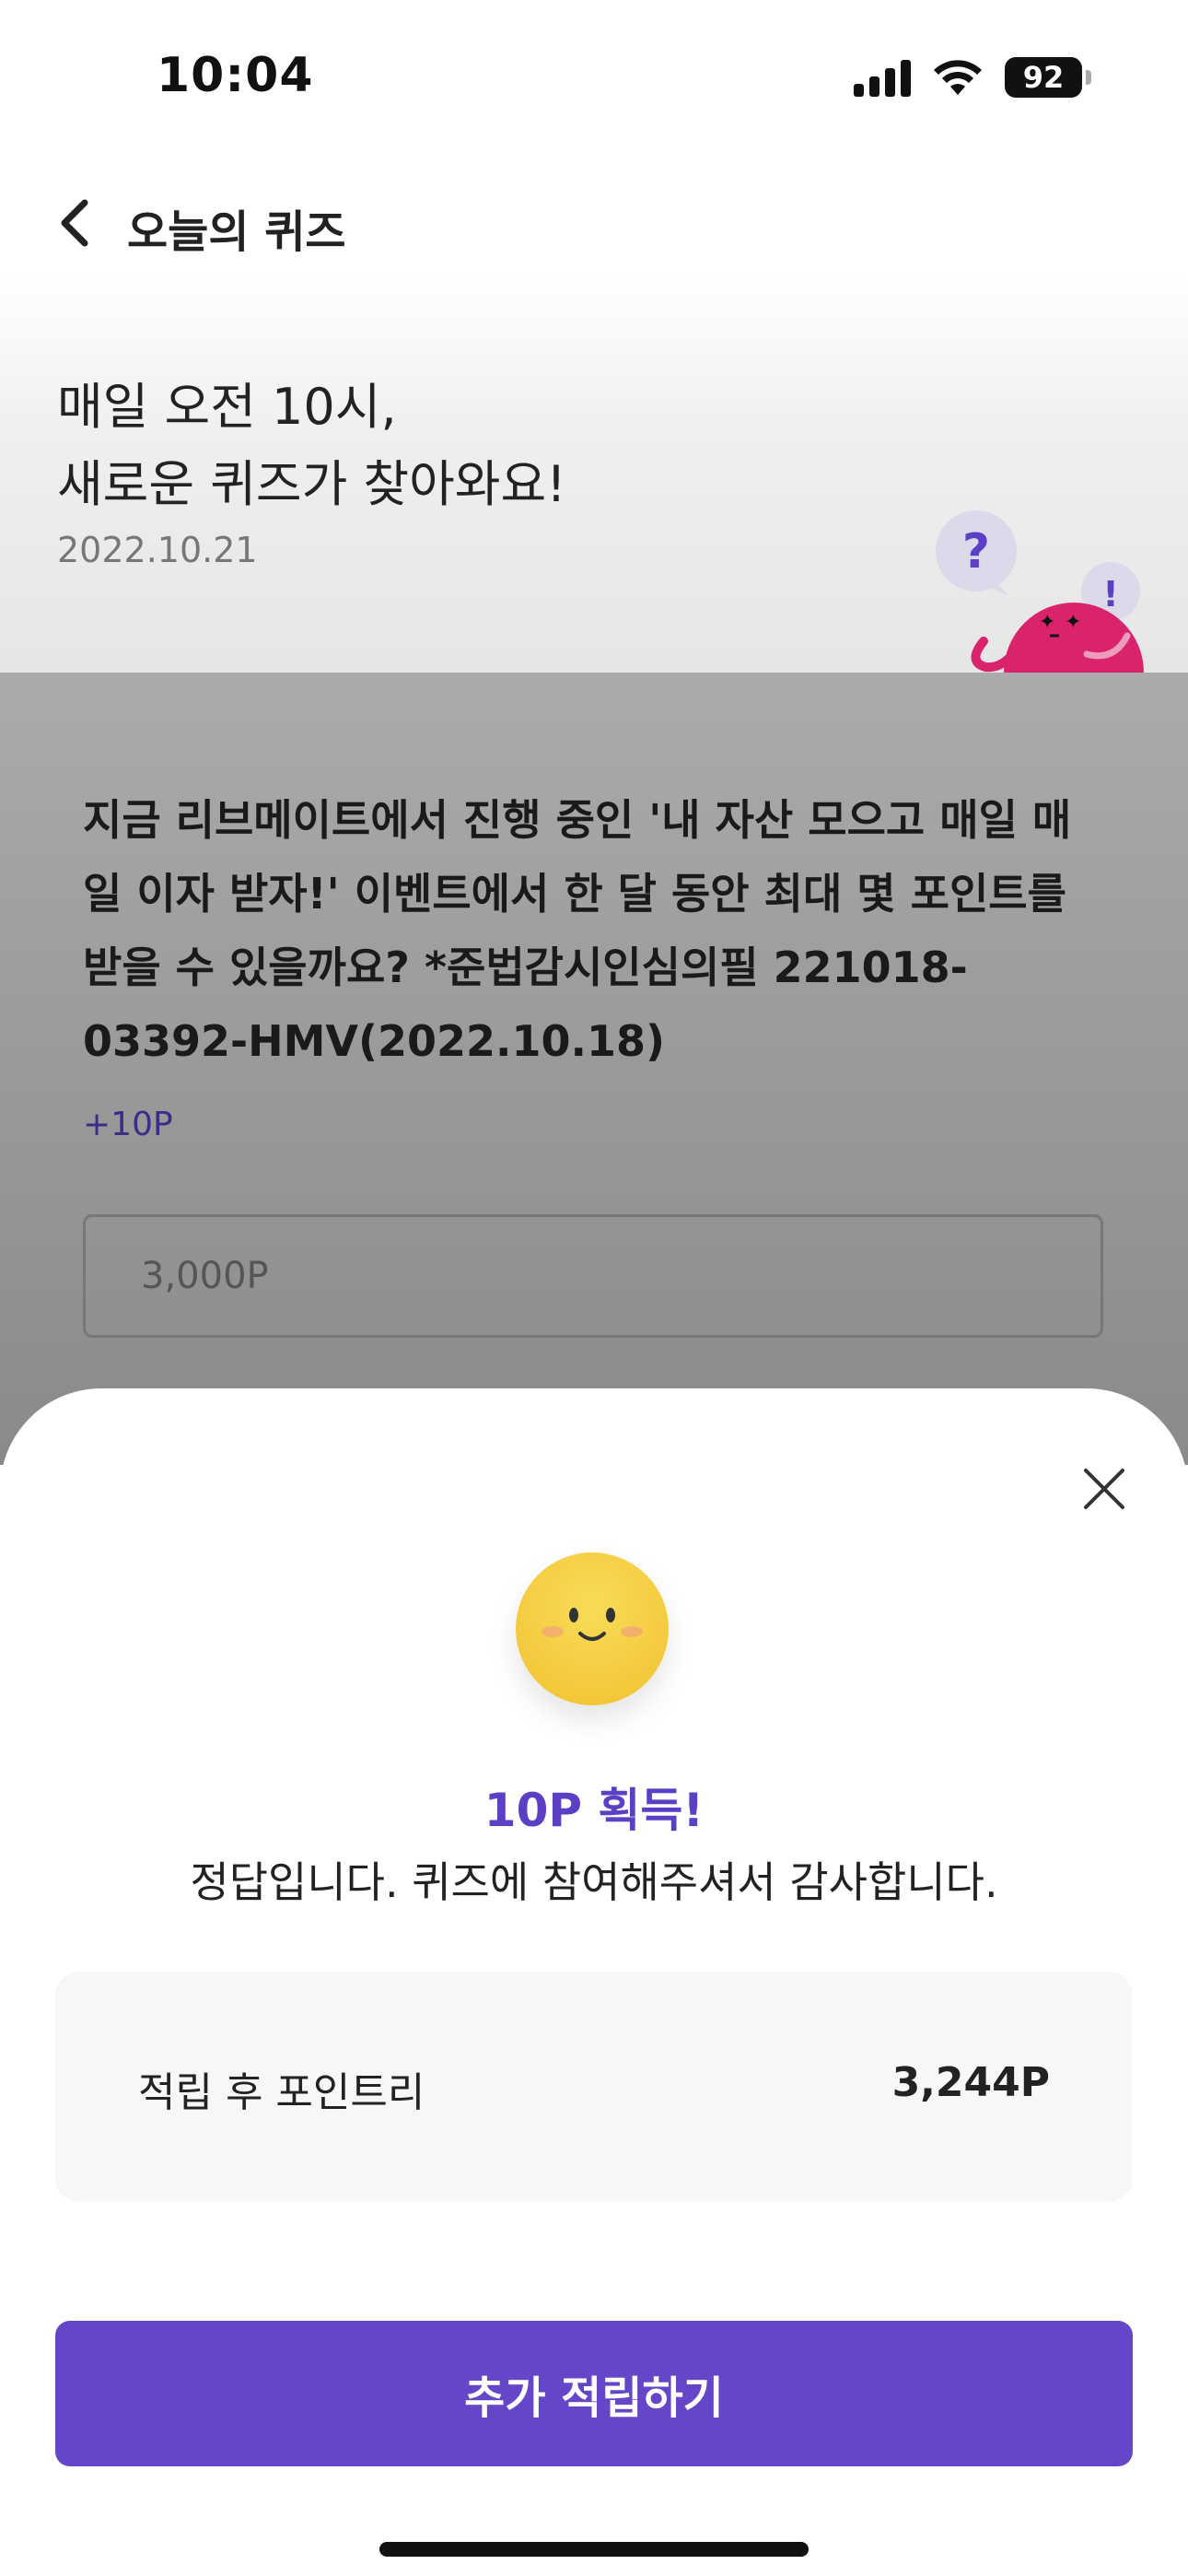 This screenshot has height=2576, width=1188. I want to click on status-icons: 92, so click(973, 77).